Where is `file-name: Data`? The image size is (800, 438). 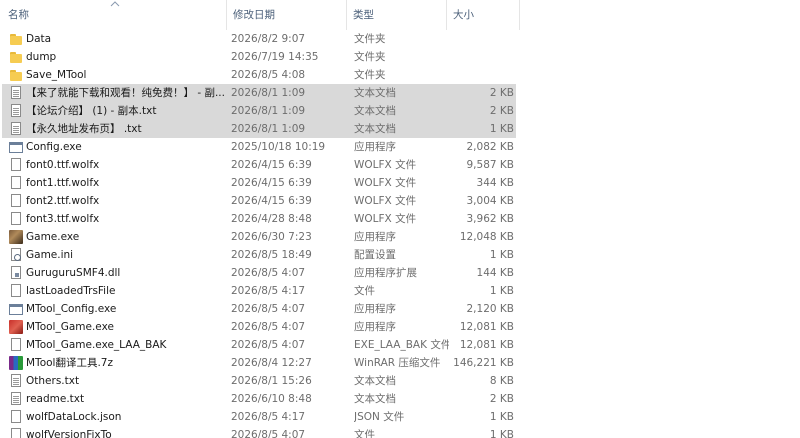
file-name: Data is located at coordinates (125, 39).